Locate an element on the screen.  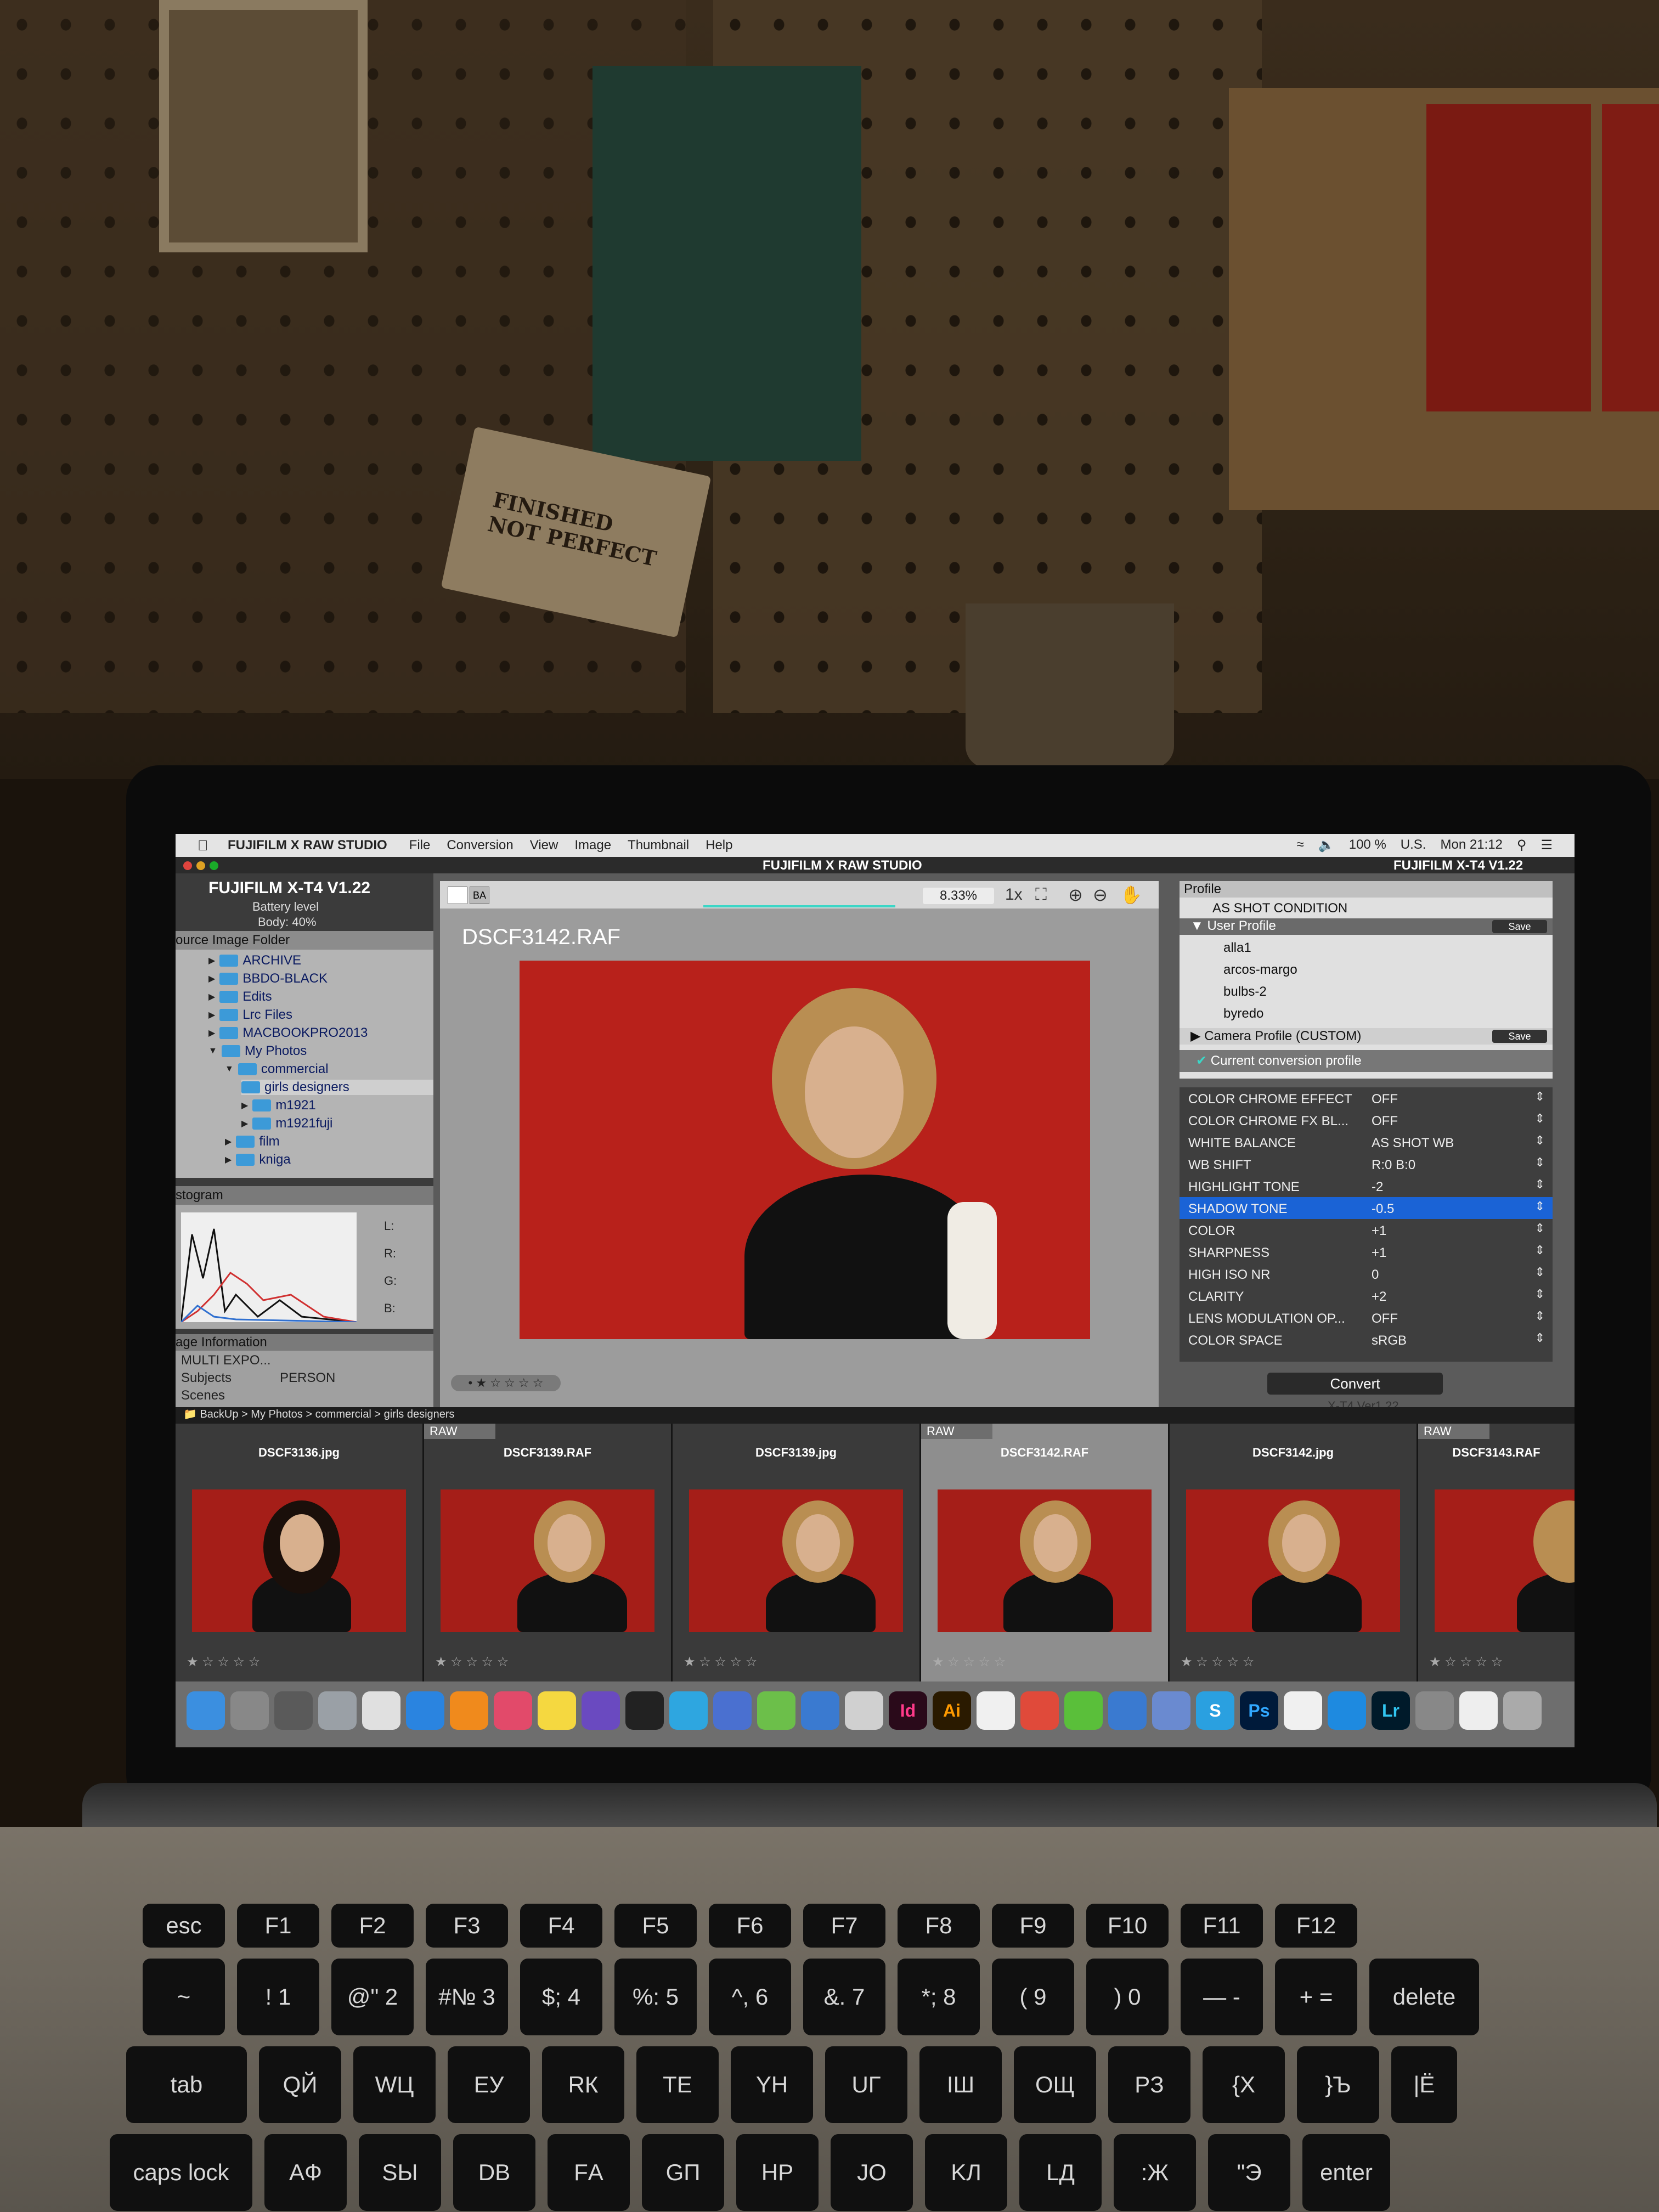
folder-film: ▶ film is located at coordinates (253, 1142).